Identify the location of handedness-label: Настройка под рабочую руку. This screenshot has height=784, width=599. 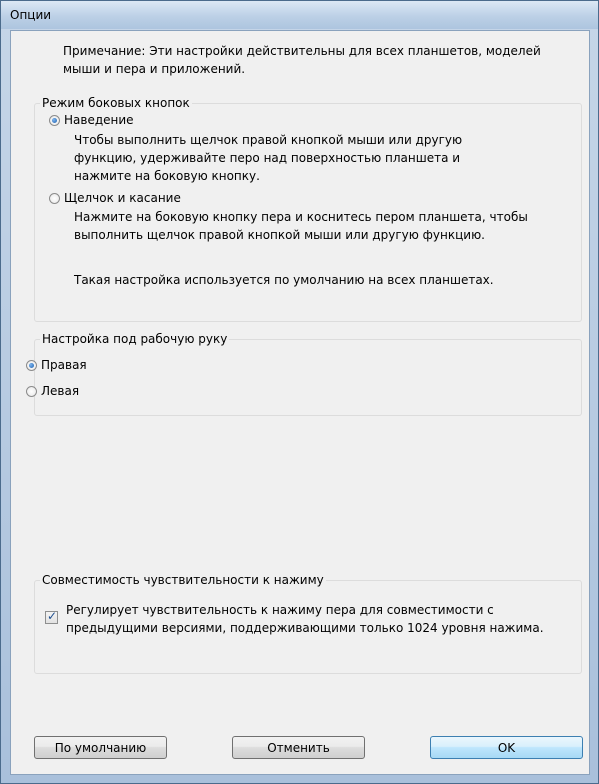
(135, 339).